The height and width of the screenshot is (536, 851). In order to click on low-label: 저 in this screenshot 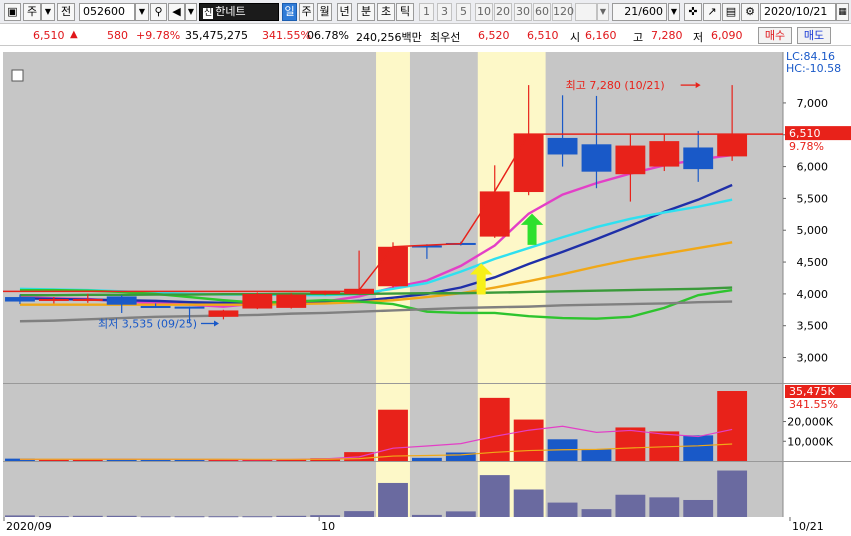, I will do `click(698, 37)`.